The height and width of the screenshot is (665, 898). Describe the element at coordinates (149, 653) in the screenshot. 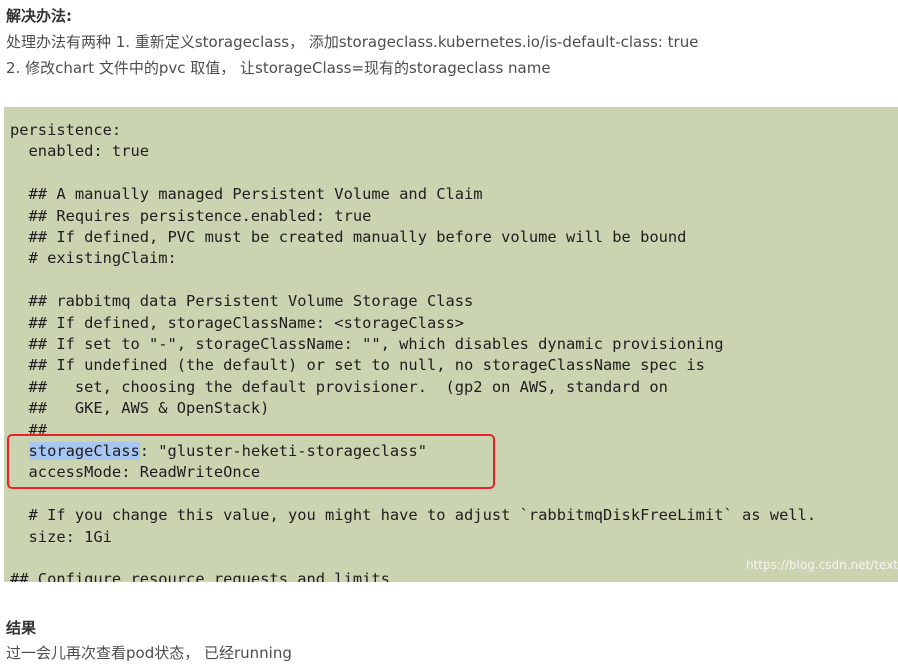

I see `result-line-1: 过一会儿再次查看pod状态， 已经running` at that location.